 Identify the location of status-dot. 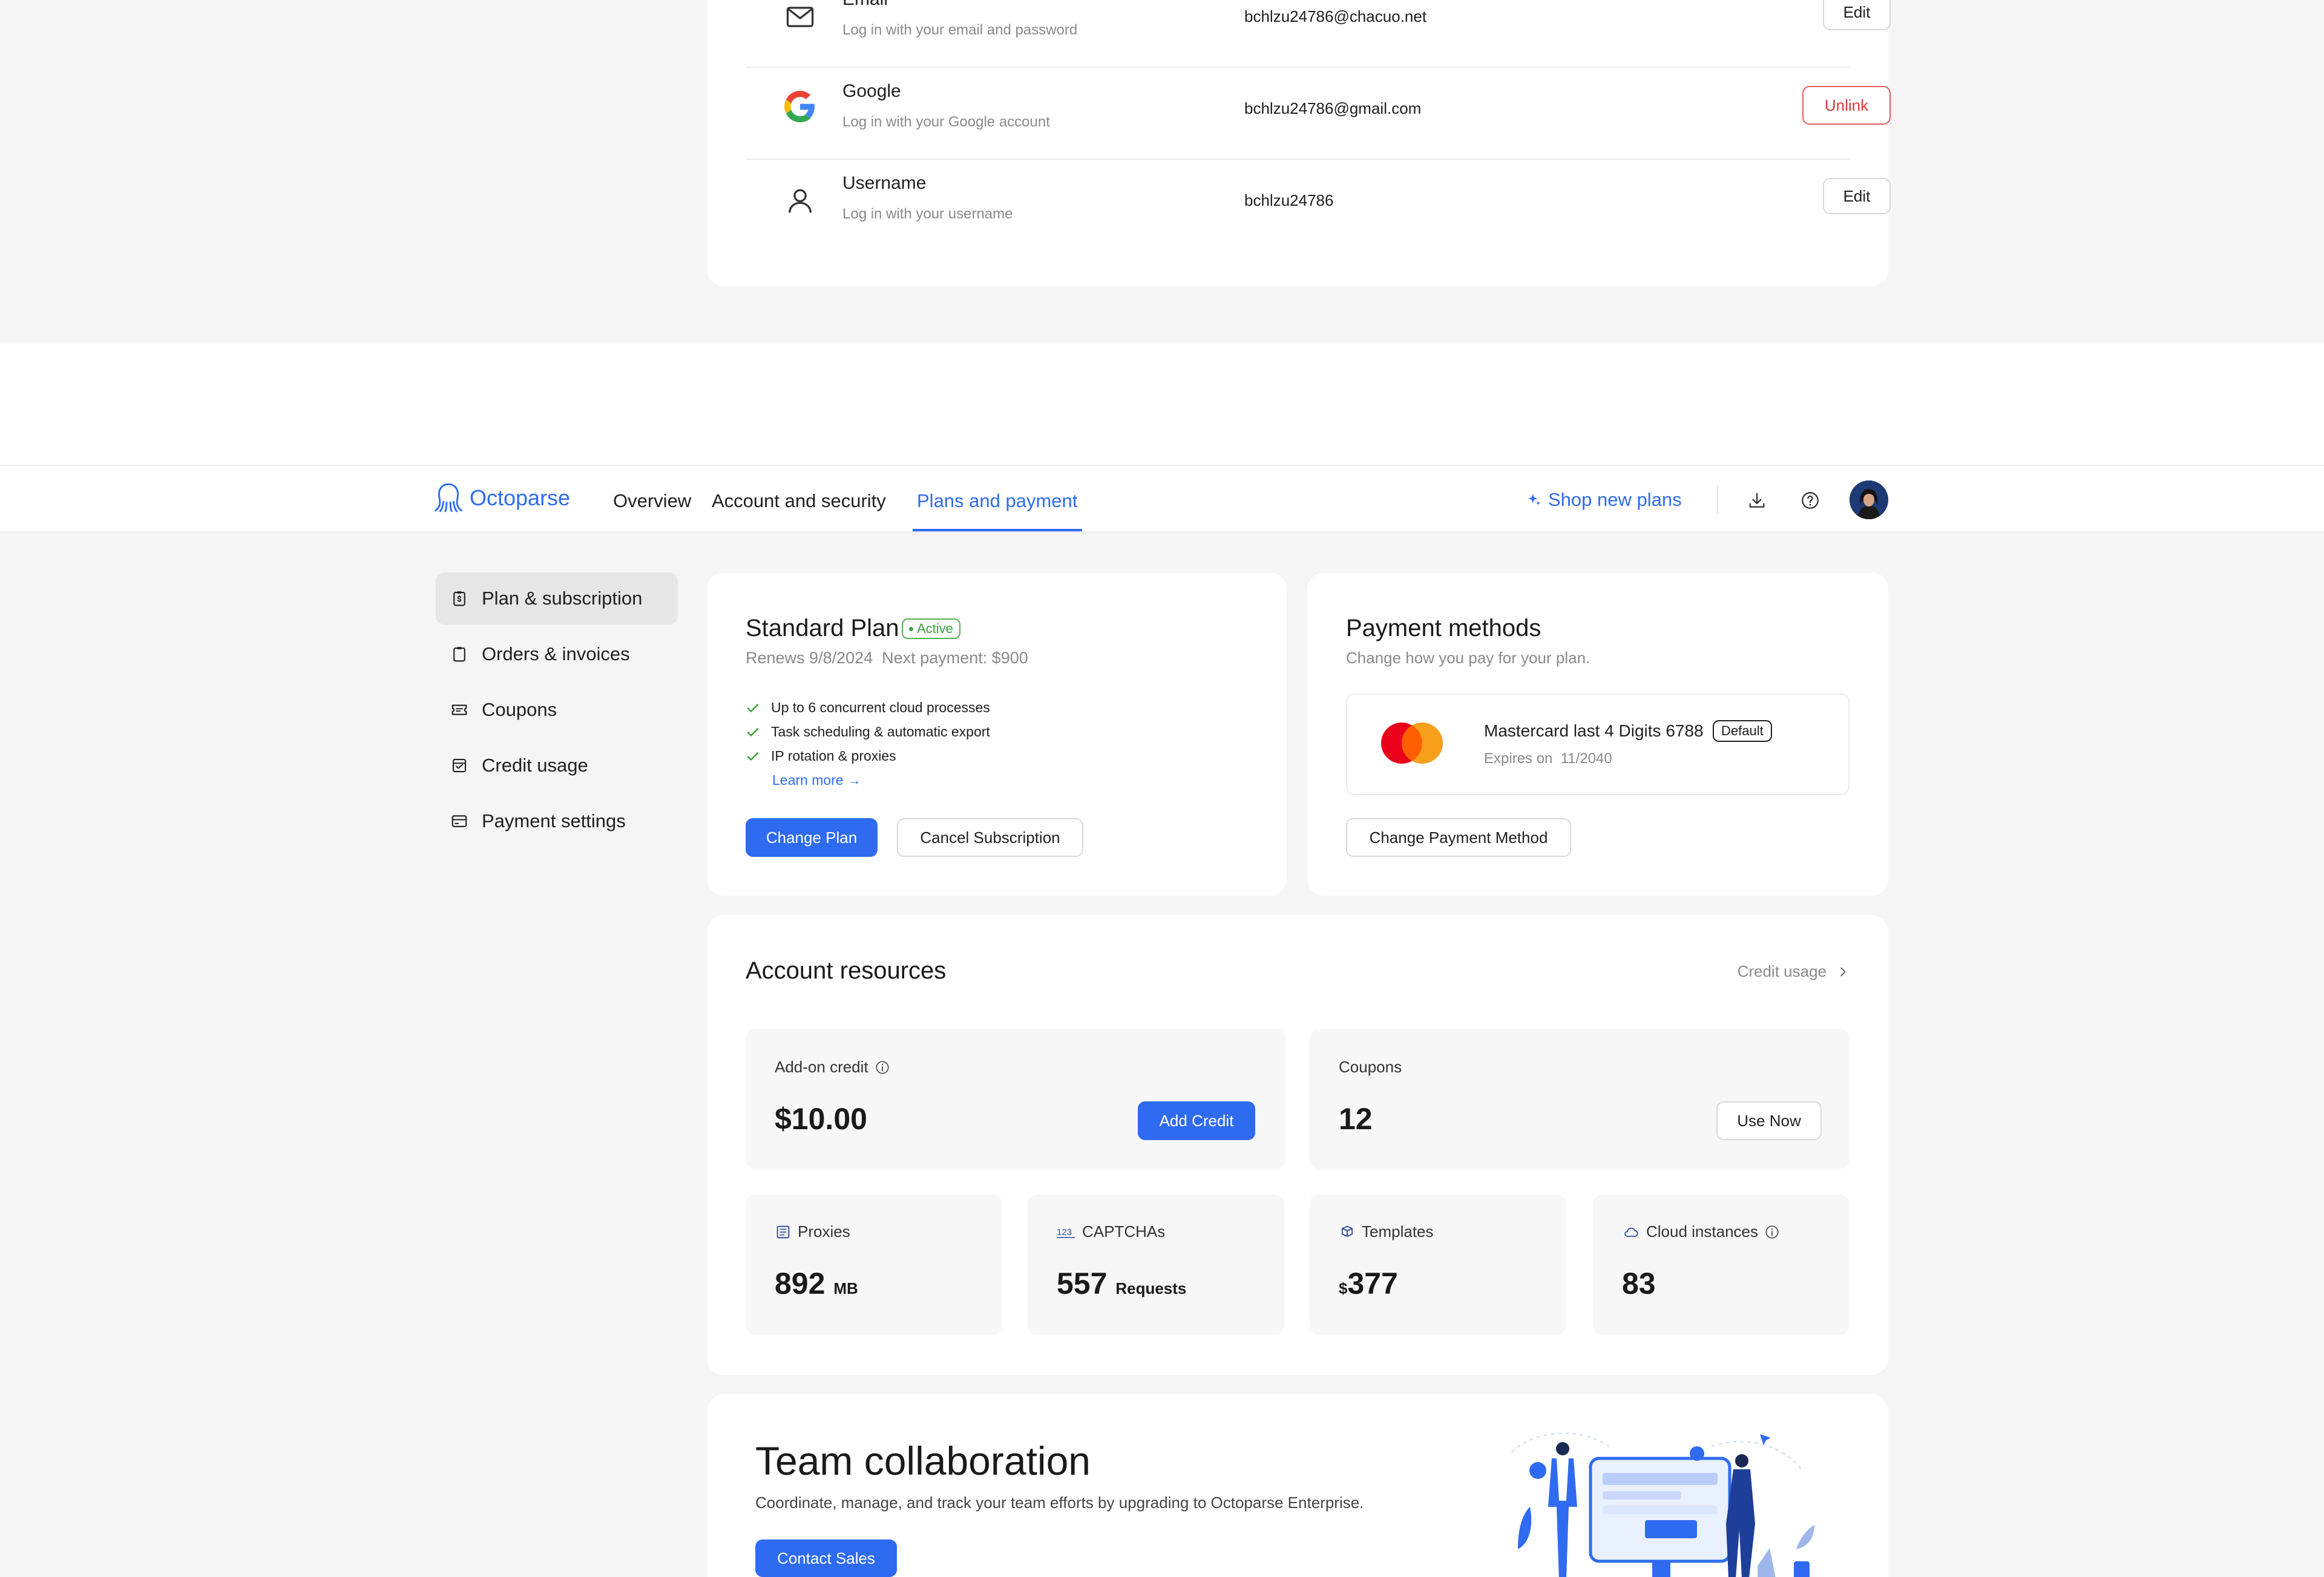
(911, 628).